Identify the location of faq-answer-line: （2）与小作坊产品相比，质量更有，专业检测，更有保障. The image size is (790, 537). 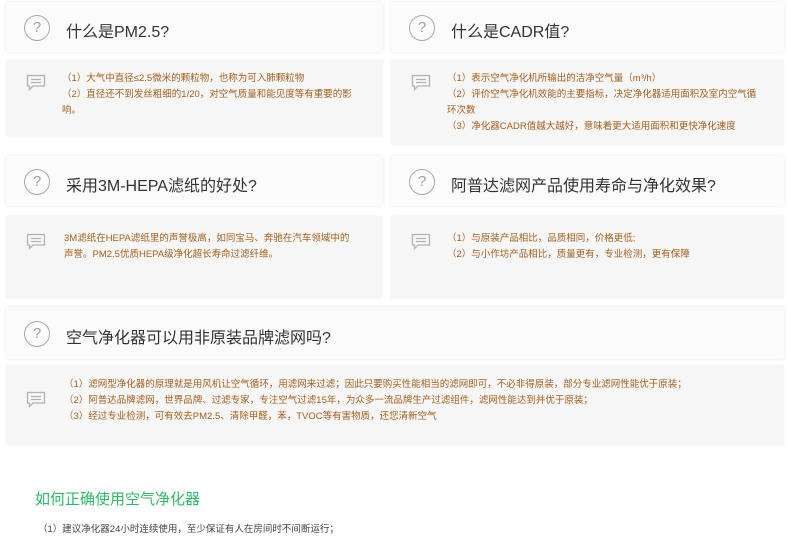
(568, 254).